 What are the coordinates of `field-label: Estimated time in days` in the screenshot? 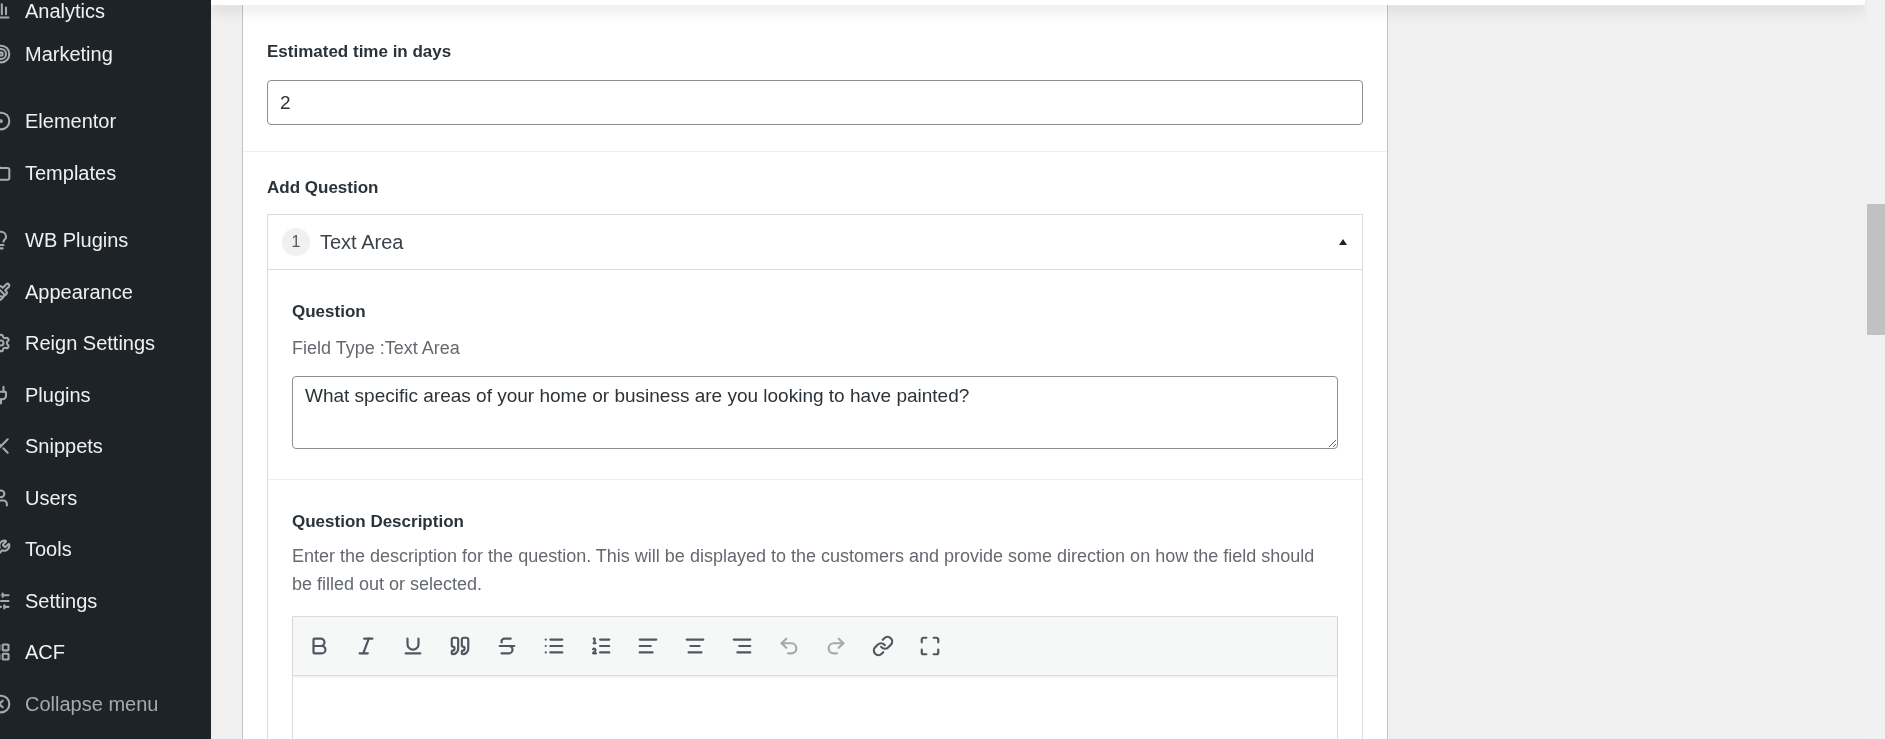 It's located at (360, 52).